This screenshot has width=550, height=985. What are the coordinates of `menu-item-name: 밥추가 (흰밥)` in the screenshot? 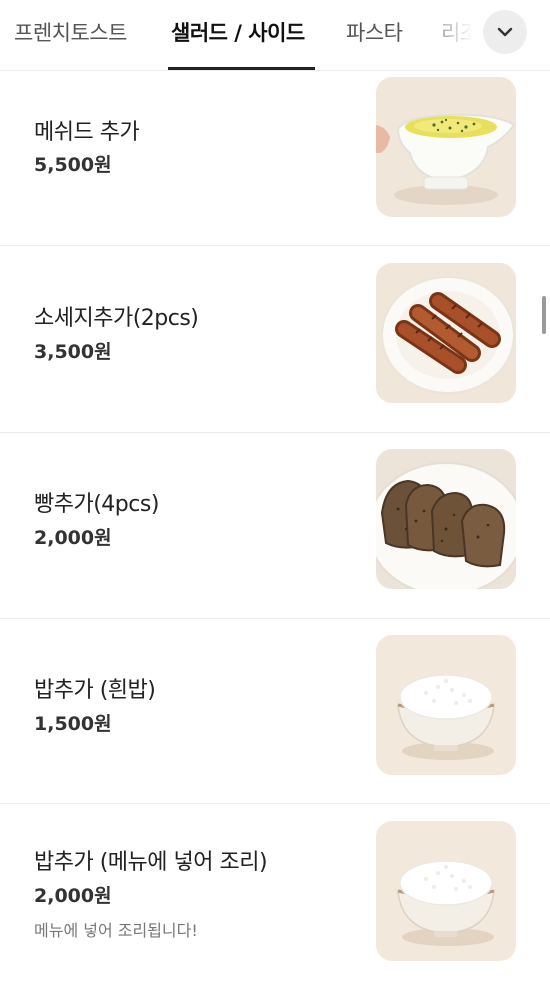 It's located at (95, 690).